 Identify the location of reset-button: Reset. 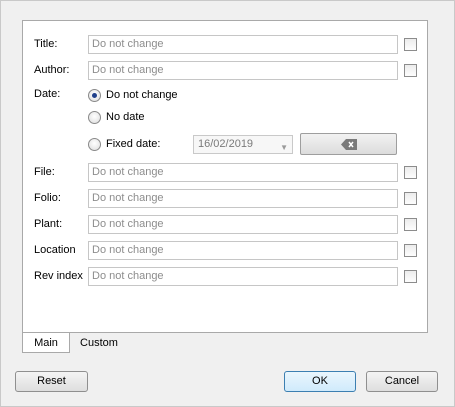
(51, 381).